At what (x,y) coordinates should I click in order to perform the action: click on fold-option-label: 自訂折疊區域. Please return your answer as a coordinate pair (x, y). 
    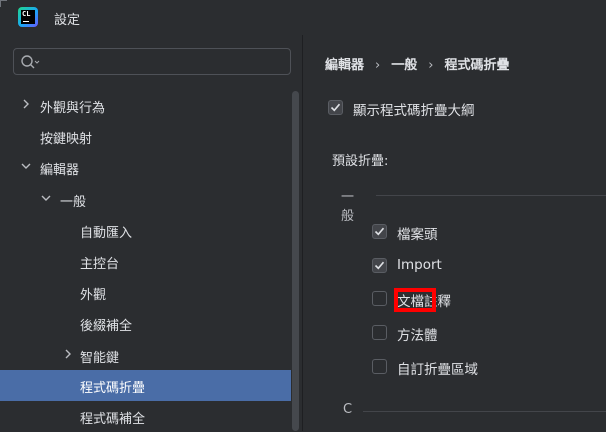
    Looking at the image, I should click on (437, 370).